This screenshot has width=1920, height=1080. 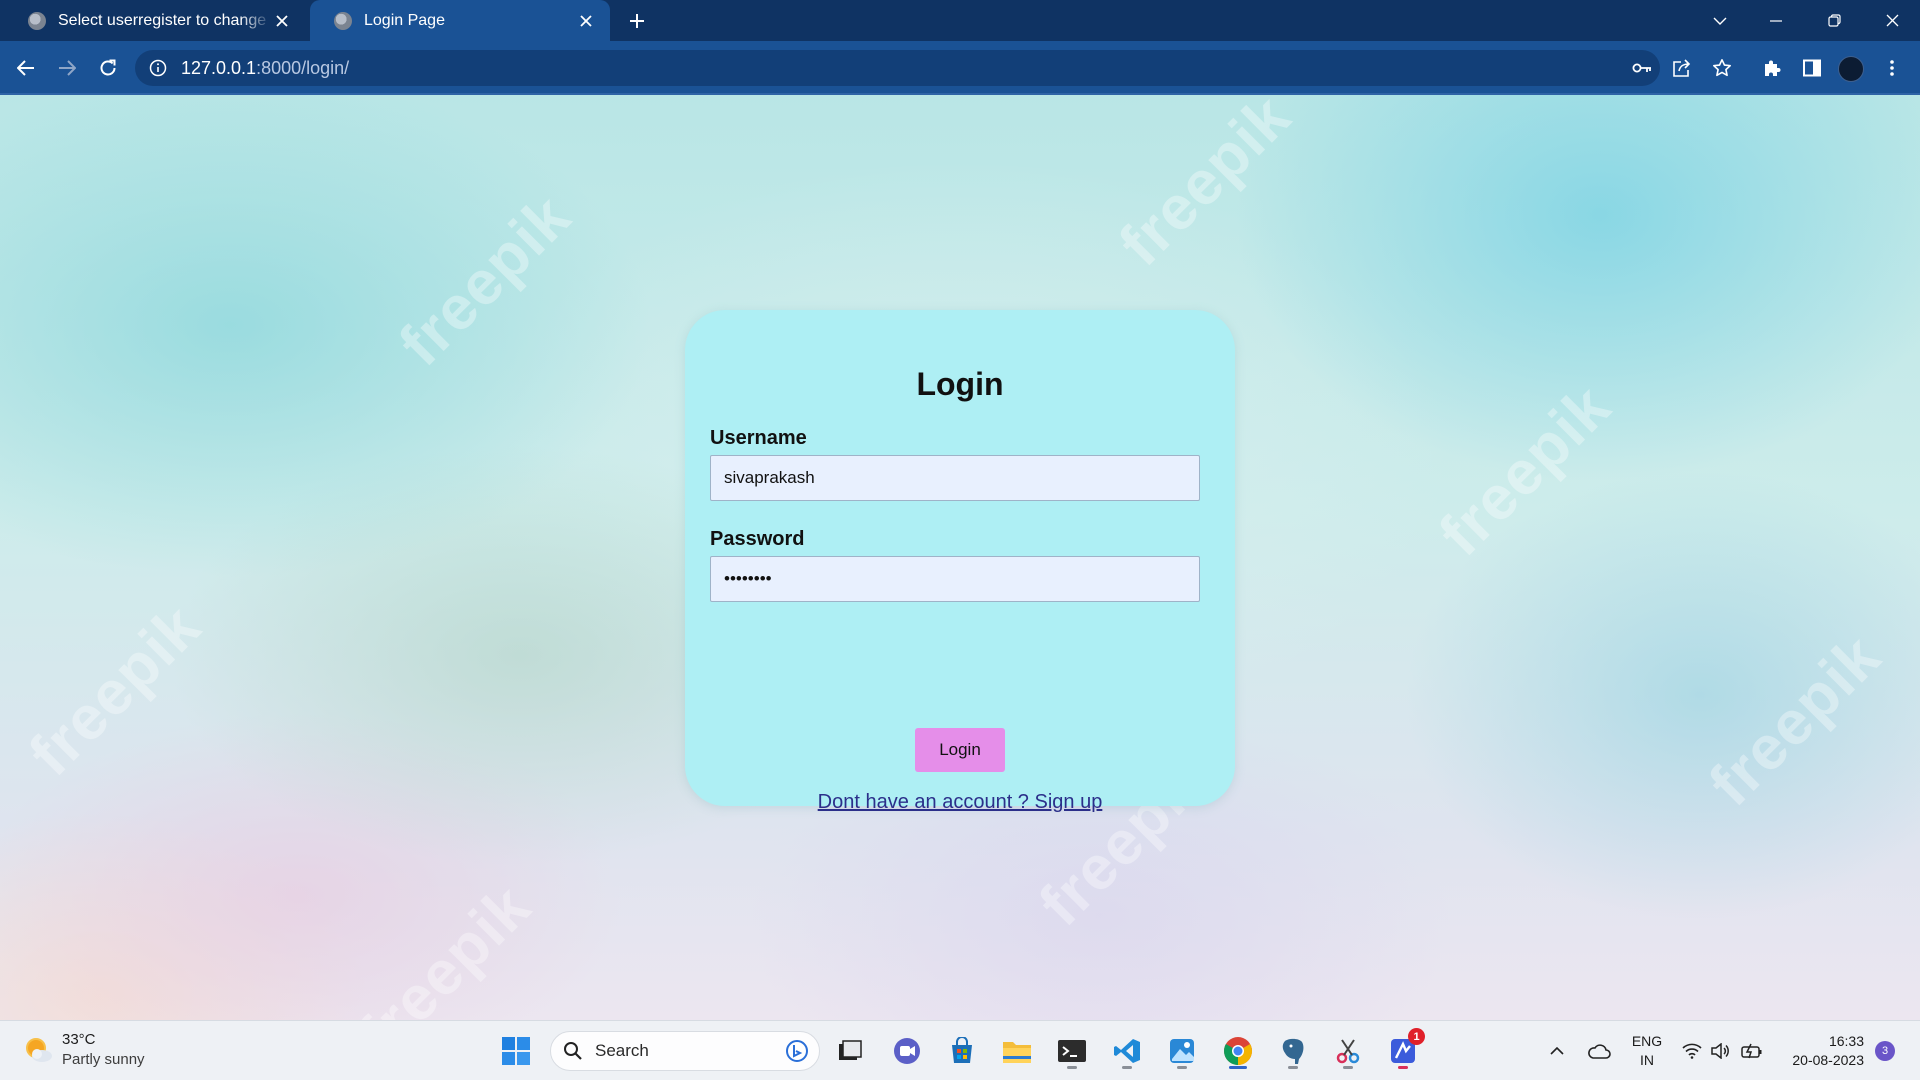 I want to click on back-arrow-icon, so click(x=26, y=68).